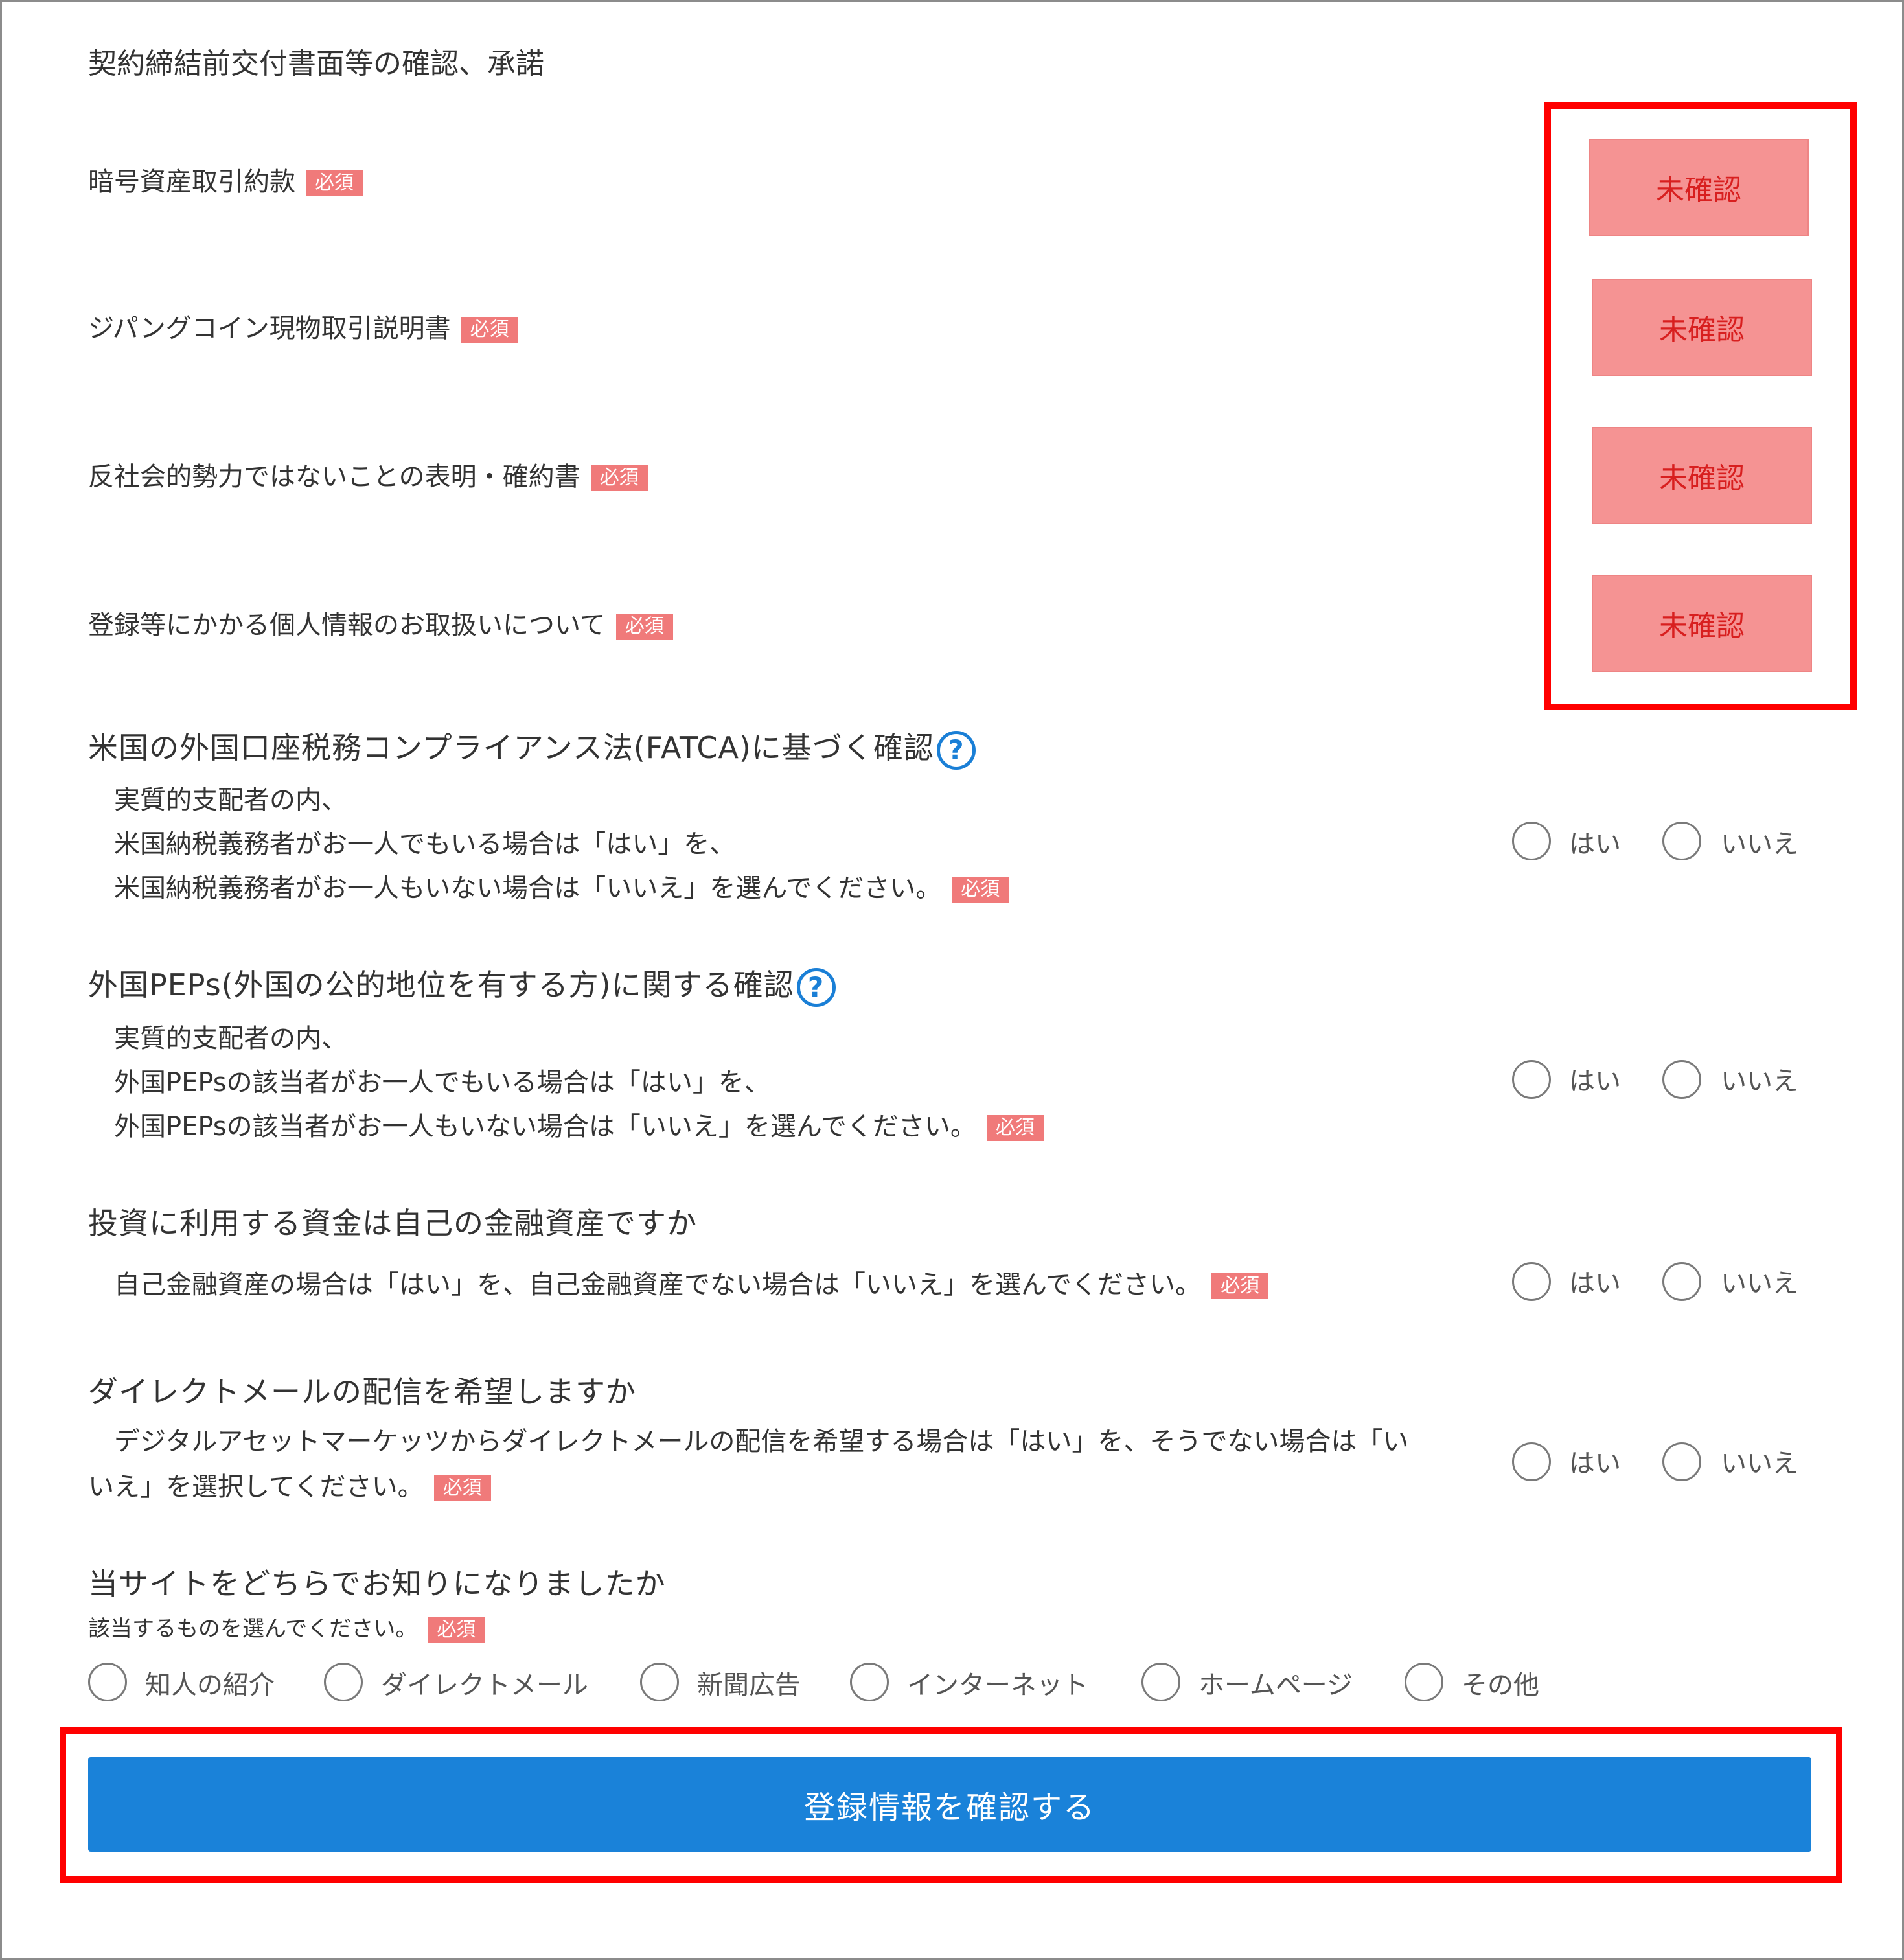 The height and width of the screenshot is (1960, 1904). I want to click on source-option-radio-internet, so click(870, 1682).